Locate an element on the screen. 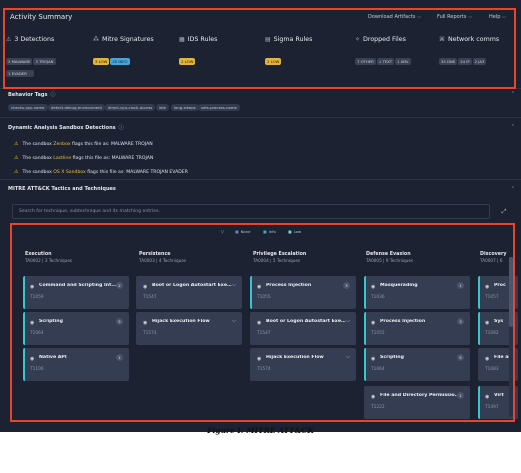 The image size is (521, 473). stat-3-detections: ⚠ 3 Detections 3 MALWARE 3 TROJAN 1 EVADER is located at coordinates (31, 56).